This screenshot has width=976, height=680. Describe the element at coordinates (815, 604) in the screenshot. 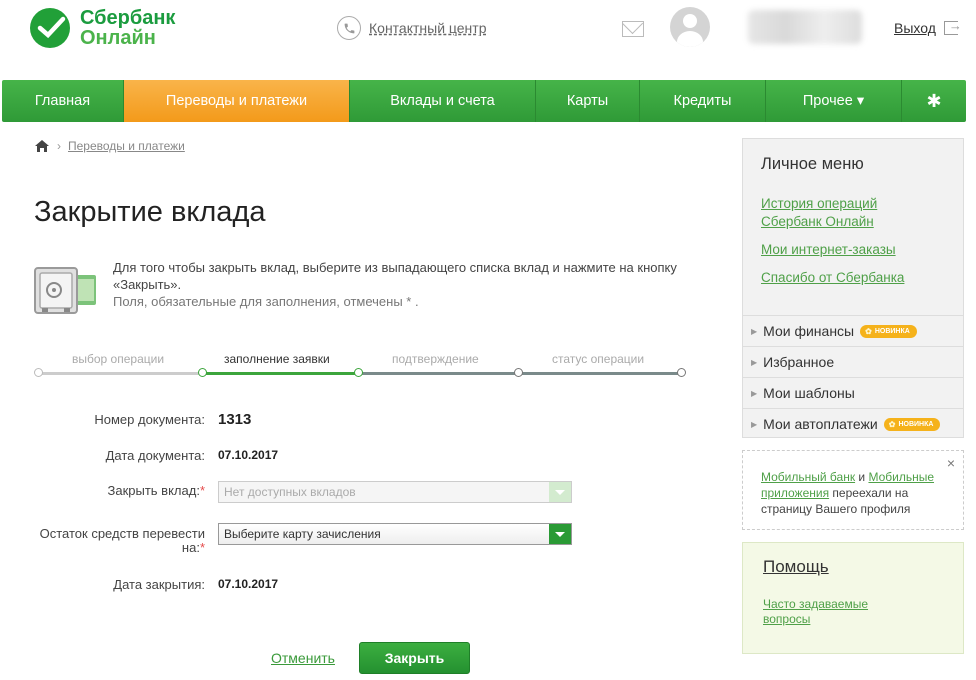

I see `faq-link-line1: Часто задаваемые` at that location.